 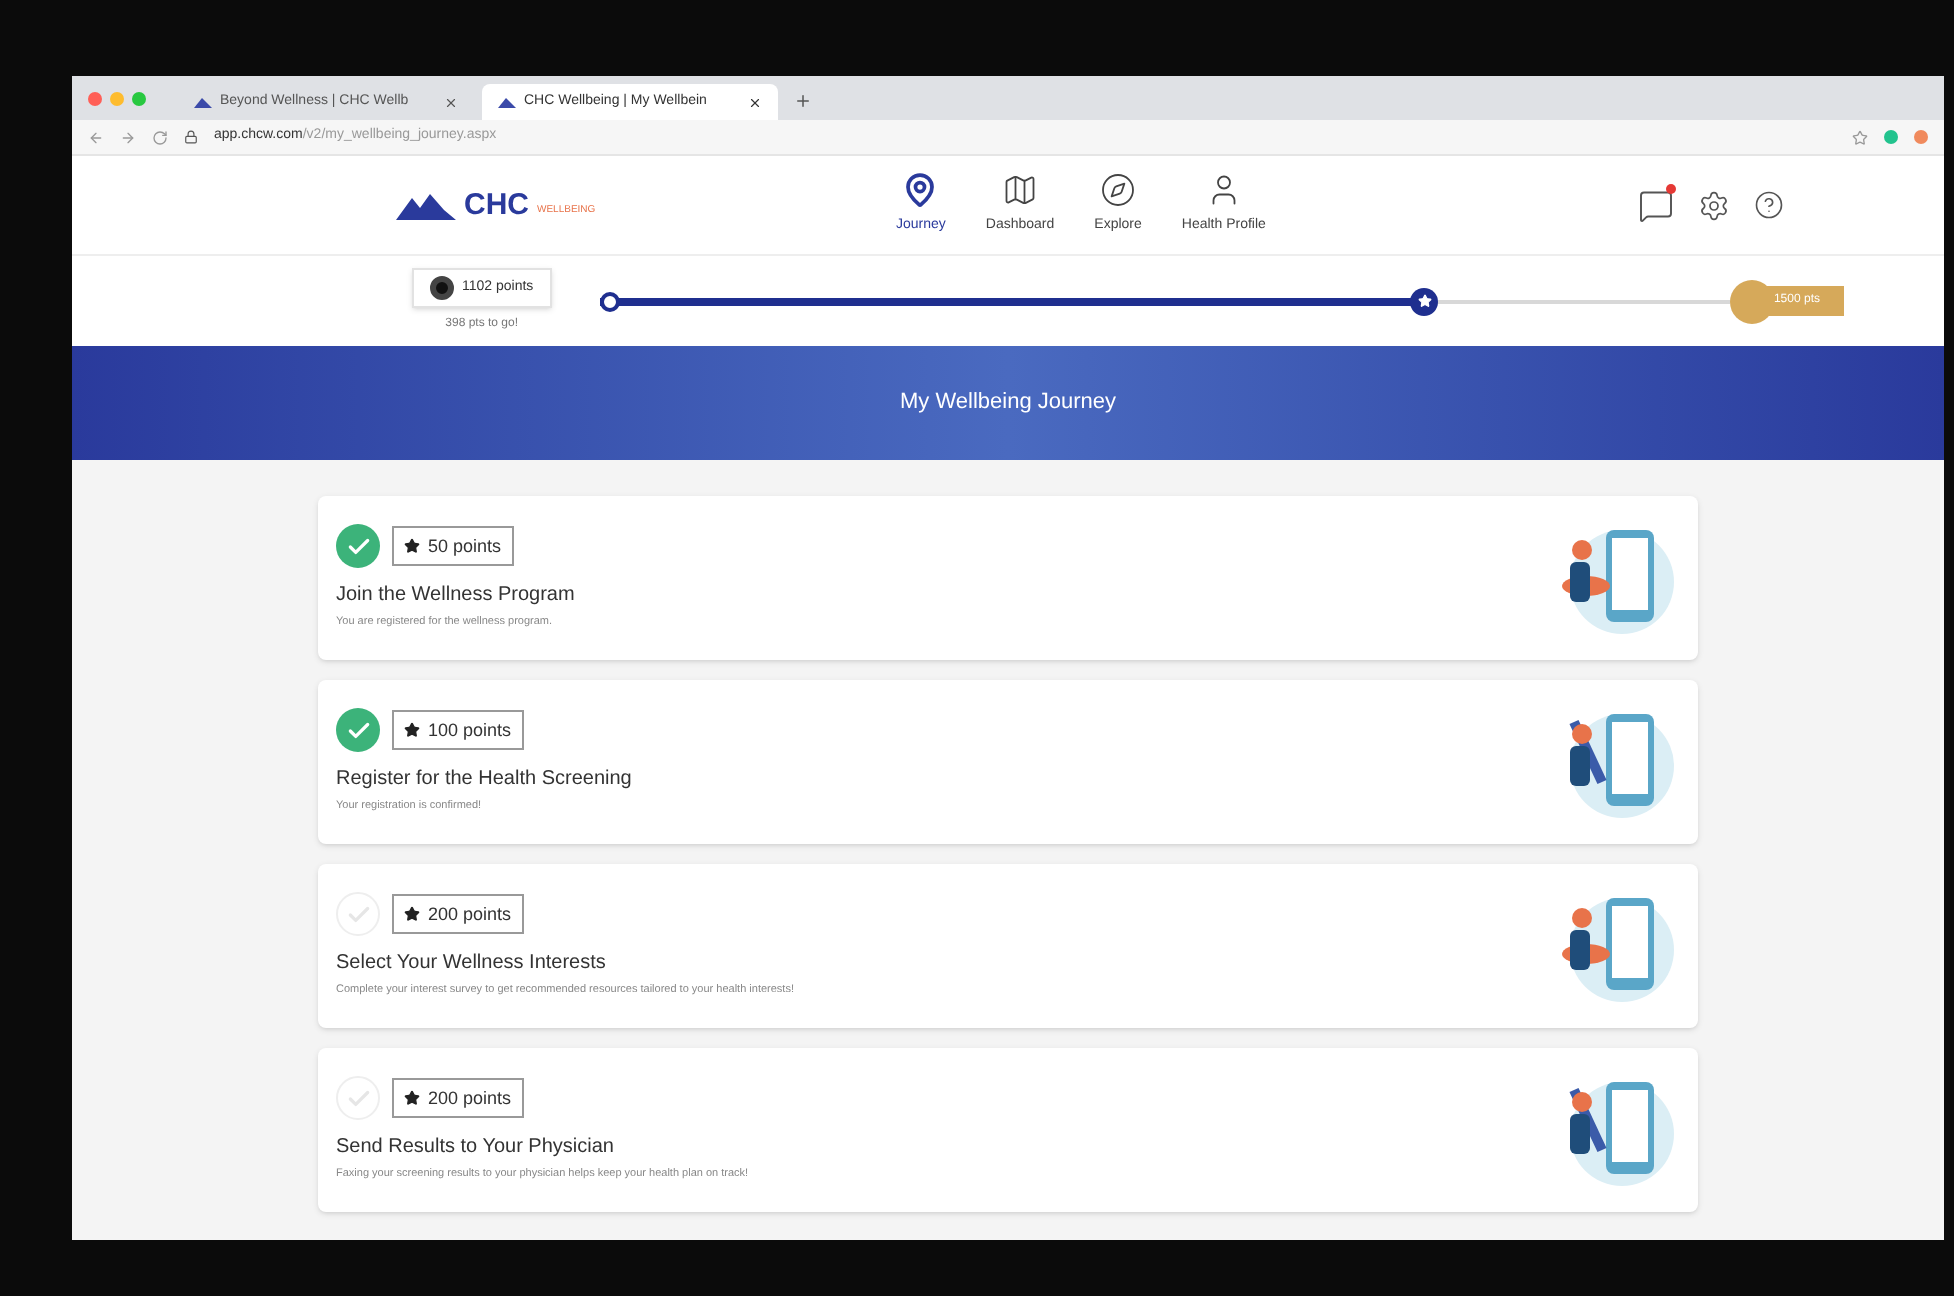 I want to click on mountain-logo-icon, so click(x=426, y=206).